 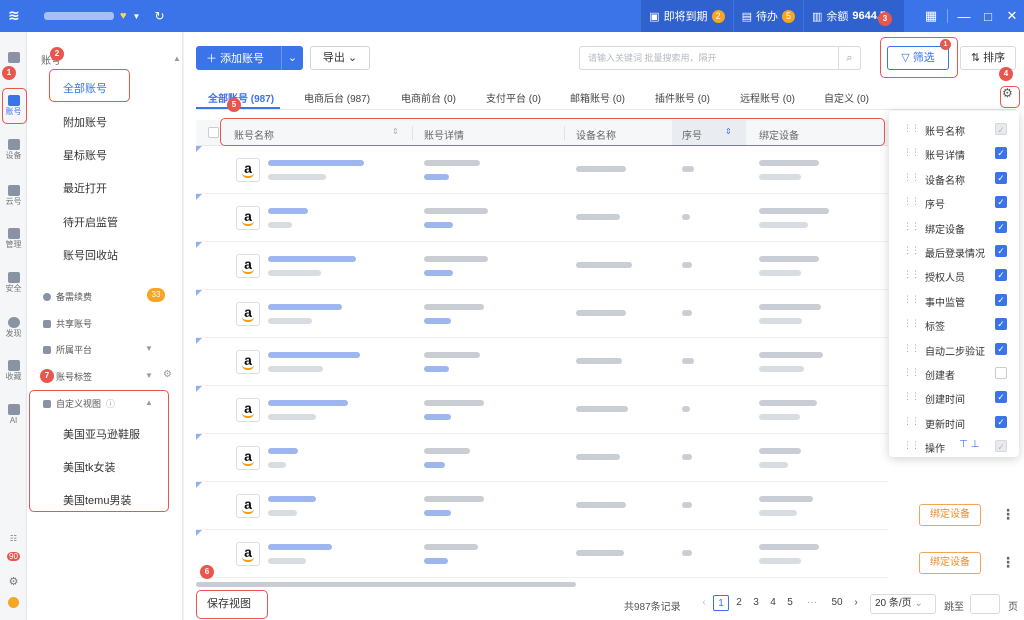 What do you see at coordinates (337, 97) in the screenshot?
I see `tab-ecom-backend: 电商后台 (987)` at bounding box center [337, 97].